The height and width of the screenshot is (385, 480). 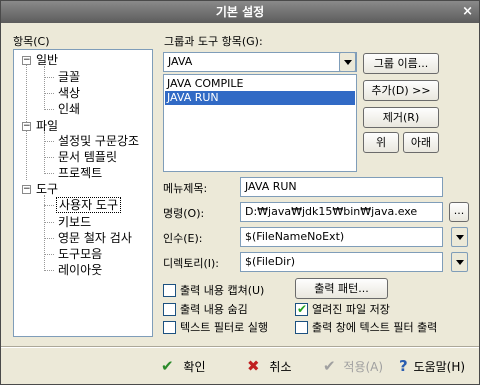 I want to click on text-filter-checkbox, so click(x=169, y=327).